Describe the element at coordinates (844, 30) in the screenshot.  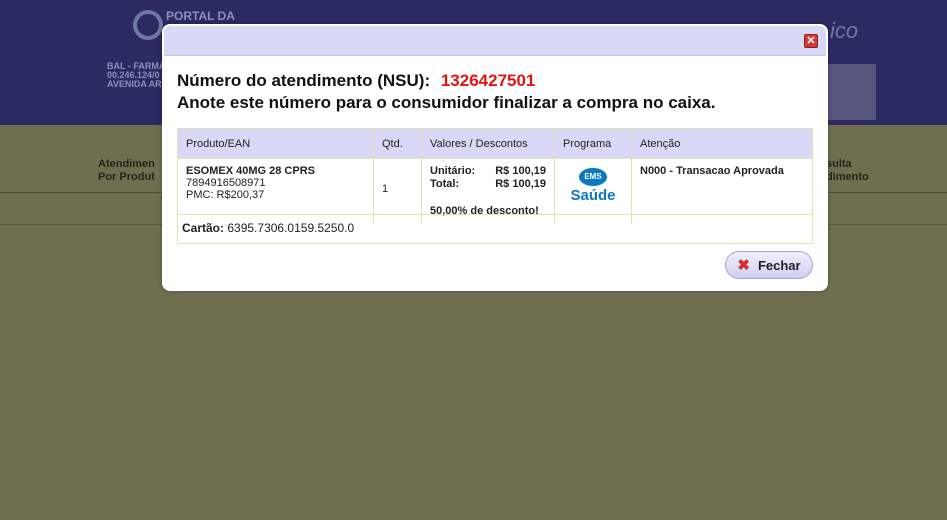
I see `header-tagline: ico` at that location.